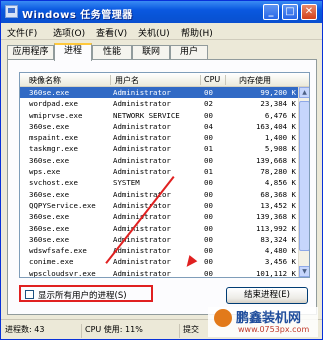 This screenshot has width=323, height=340. I want to click on process-row: 360se.exe Administrator 00 139,668 K, so click(159, 160).